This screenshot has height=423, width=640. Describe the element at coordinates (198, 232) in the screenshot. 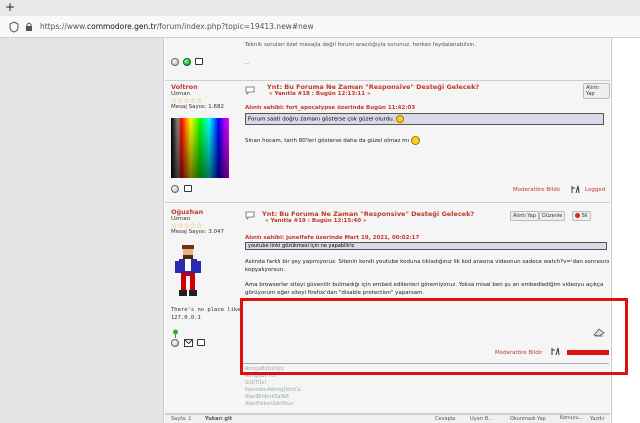

I see `post-message-count: Mesaj Sayısı: 3.047` at that location.